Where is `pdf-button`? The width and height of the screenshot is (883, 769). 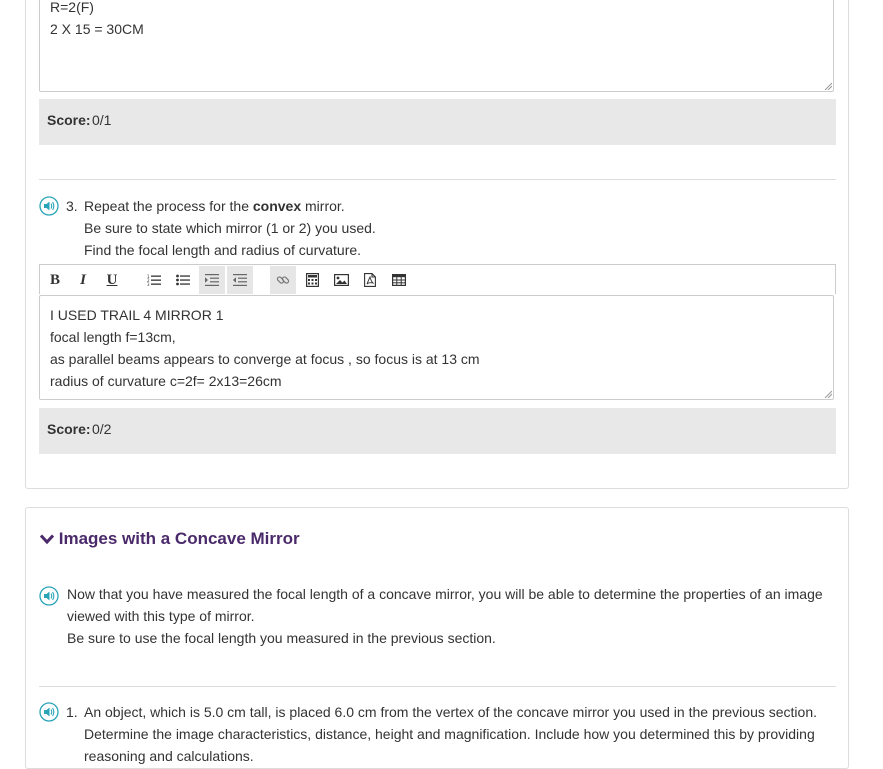
pdf-button is located at coordinates (370, 280).